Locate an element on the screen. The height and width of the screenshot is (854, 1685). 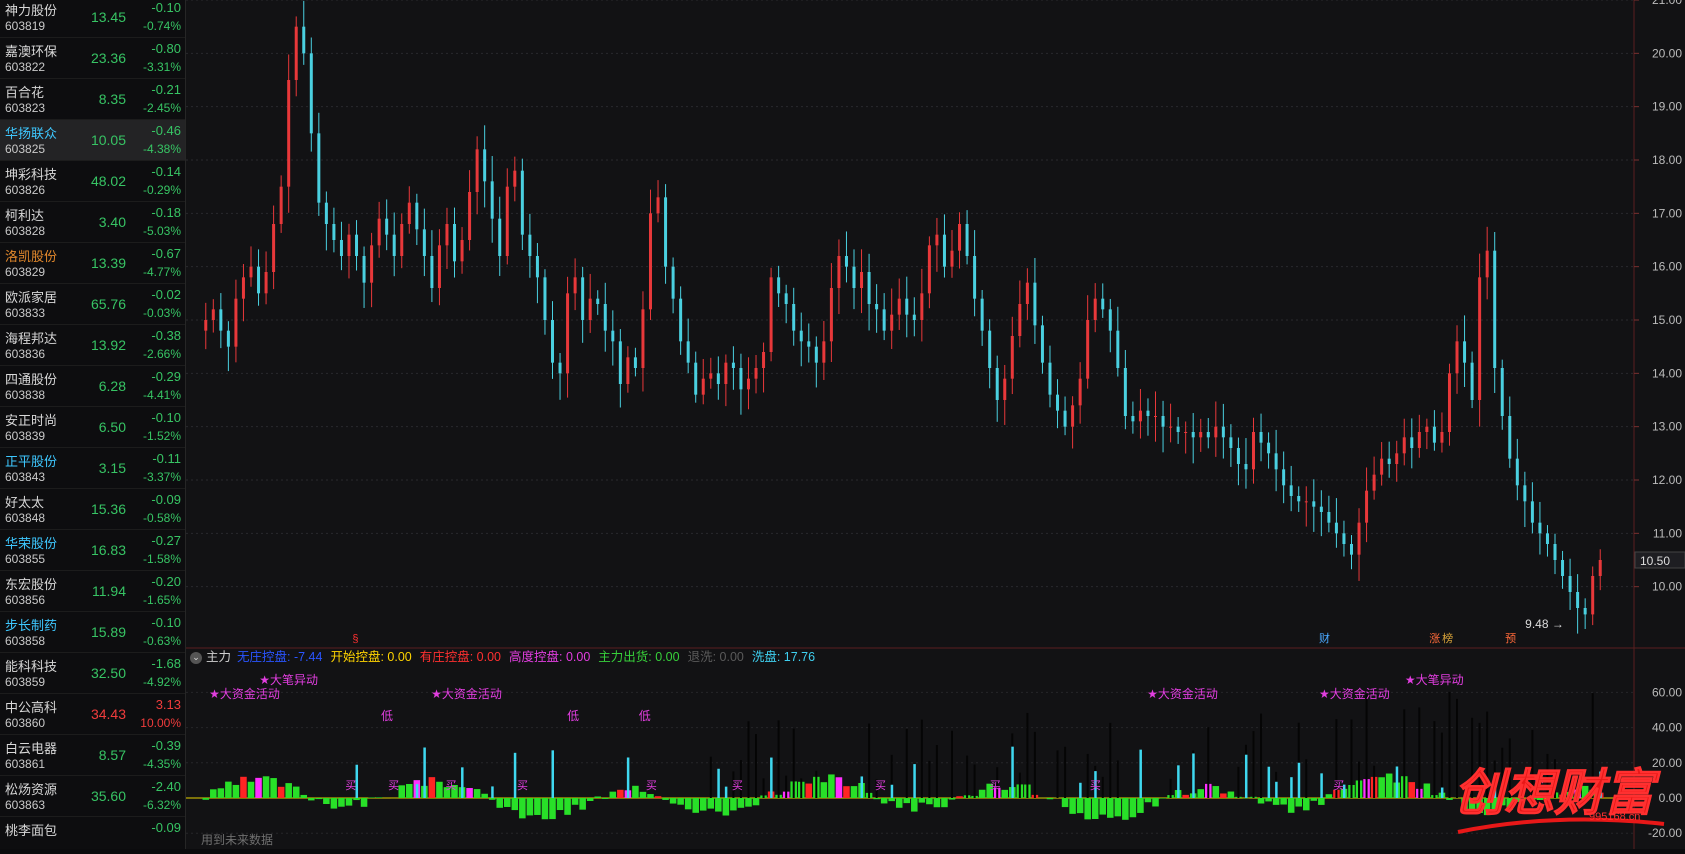
stock-price: 16.83 is located at coordinates (108, 550).